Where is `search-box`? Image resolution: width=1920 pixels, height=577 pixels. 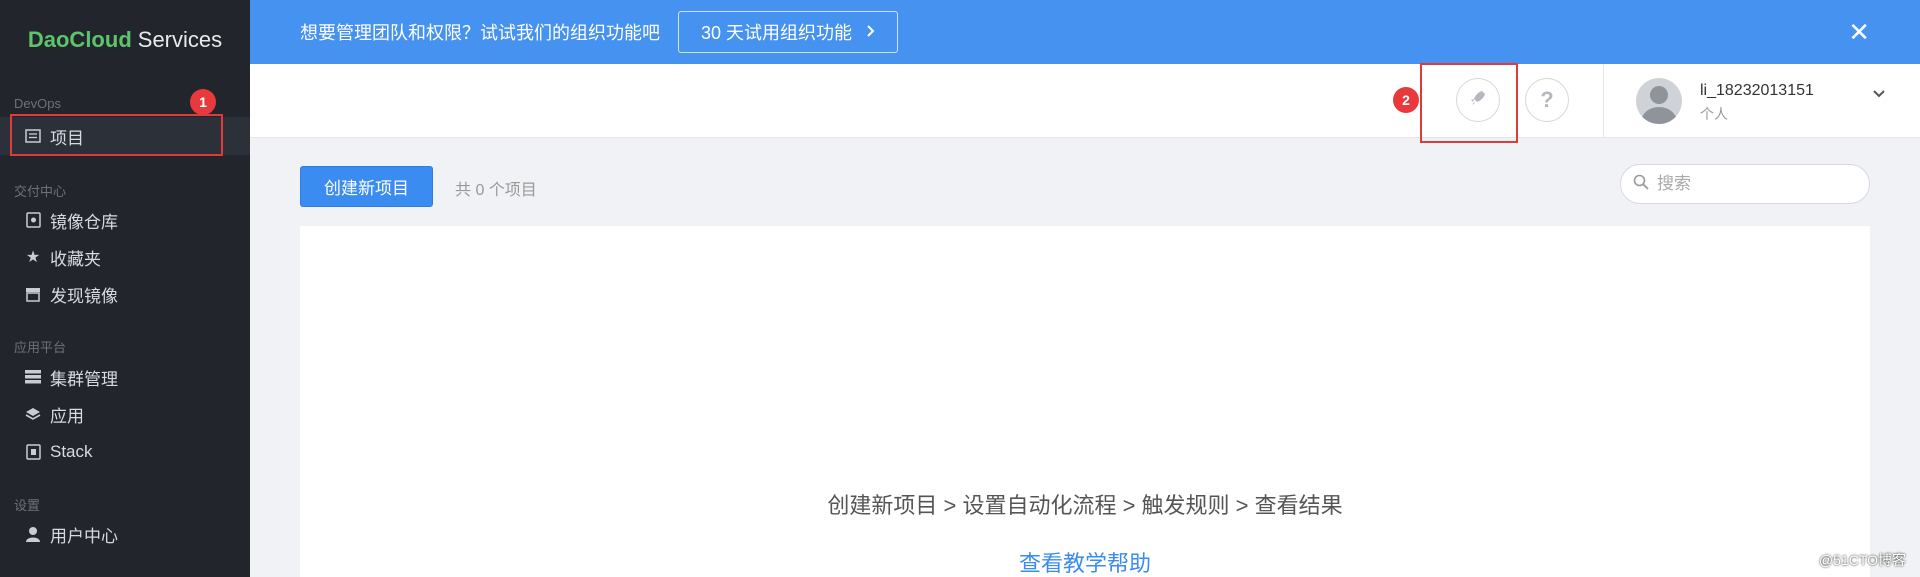 search-box is located at coordinates (1745, 184).